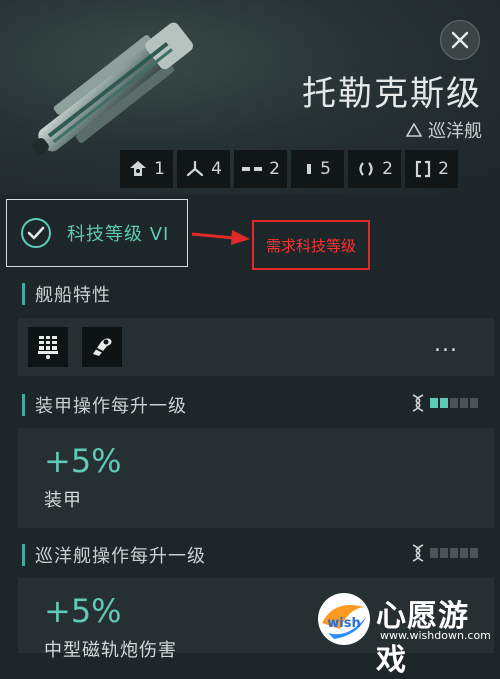 This screenshot has height=679, width=500. Describe the element at coordinates (455, 131) in the screenshot. I see `ship-class-label: 巡洋舰` at that location.